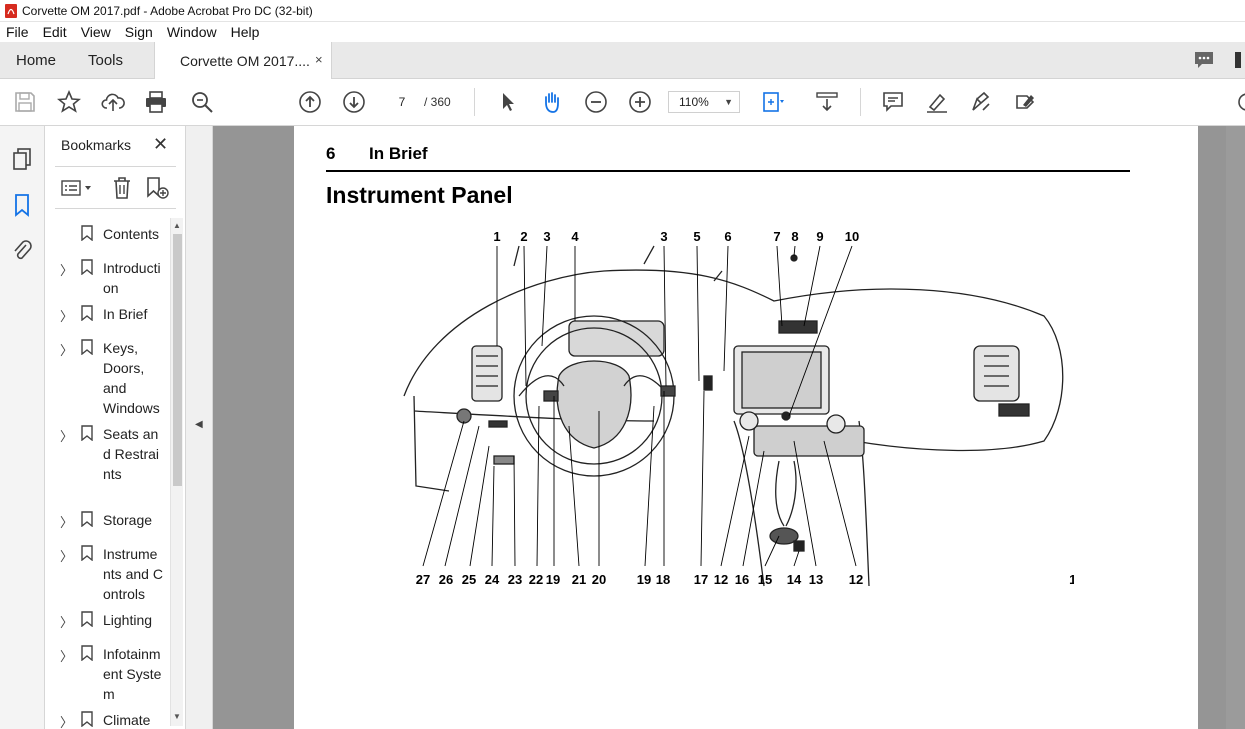 The image size is (1245, 729). Describe the element at coordinates (816, 579) in the screenshot. I see `callout-13: 13` at that location.